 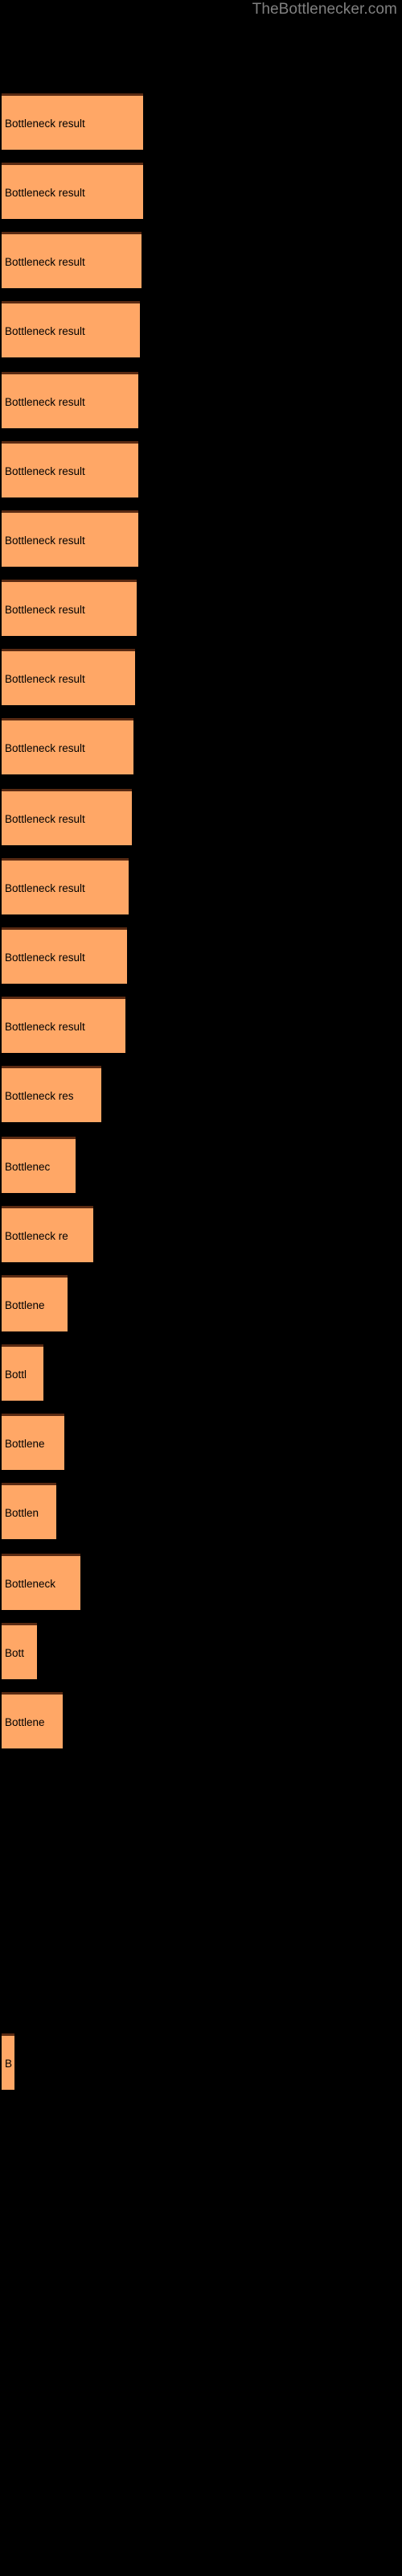 I want to click on bar-21: Bottlen, so click(x=29, y=1511).